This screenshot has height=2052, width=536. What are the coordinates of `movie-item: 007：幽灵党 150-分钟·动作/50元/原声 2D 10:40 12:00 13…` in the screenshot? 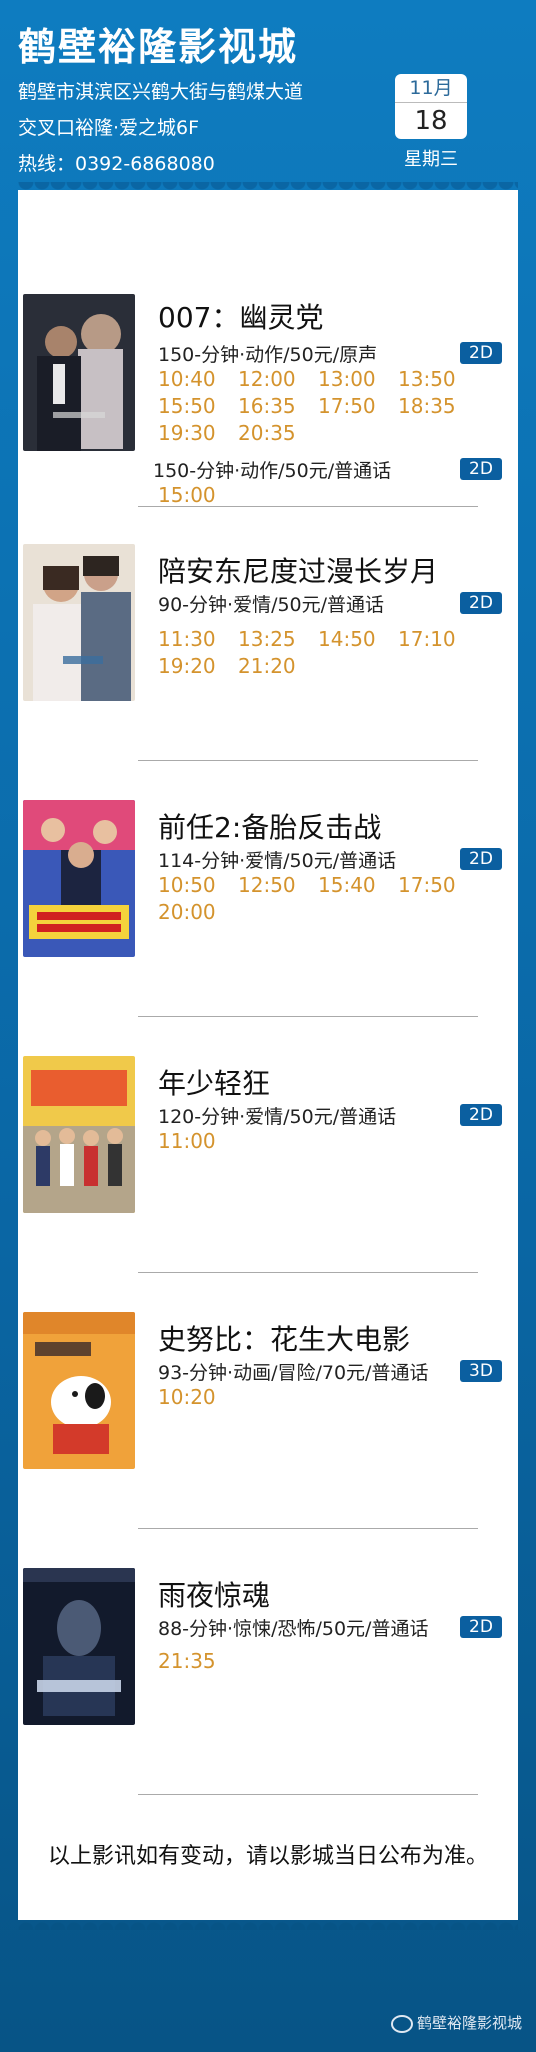 It's located at (268, 398).